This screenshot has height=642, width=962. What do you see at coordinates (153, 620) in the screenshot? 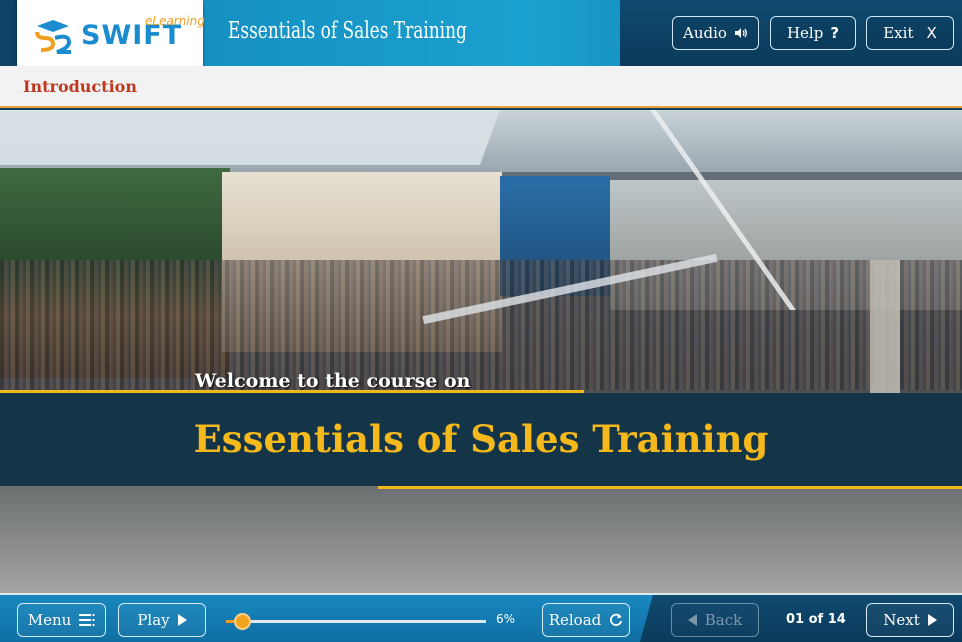
I see `play-button-label: Play` at bounding box center [153, 620].